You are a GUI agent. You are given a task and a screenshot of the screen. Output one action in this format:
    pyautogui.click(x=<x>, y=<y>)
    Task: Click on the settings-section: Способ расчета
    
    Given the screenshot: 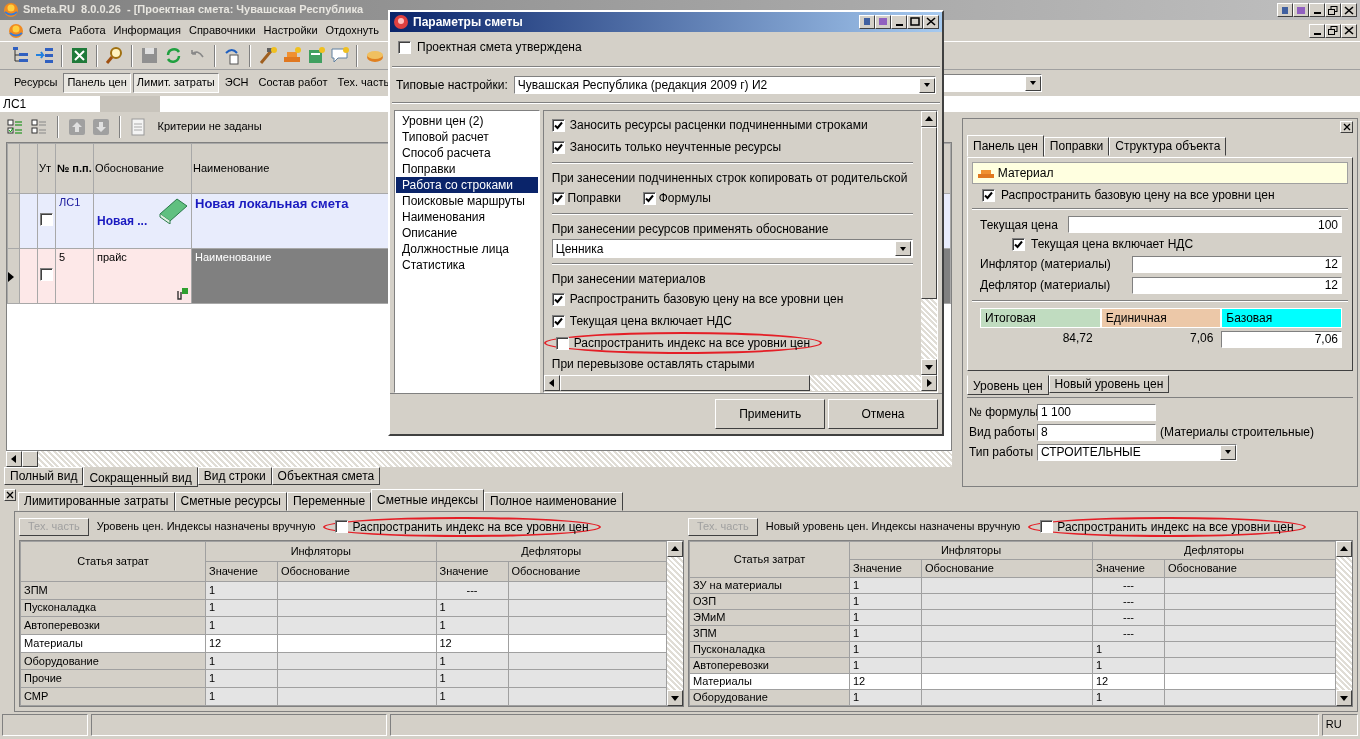 What is the action you would take?
    pyautogui.click(x=467, y=153)
    